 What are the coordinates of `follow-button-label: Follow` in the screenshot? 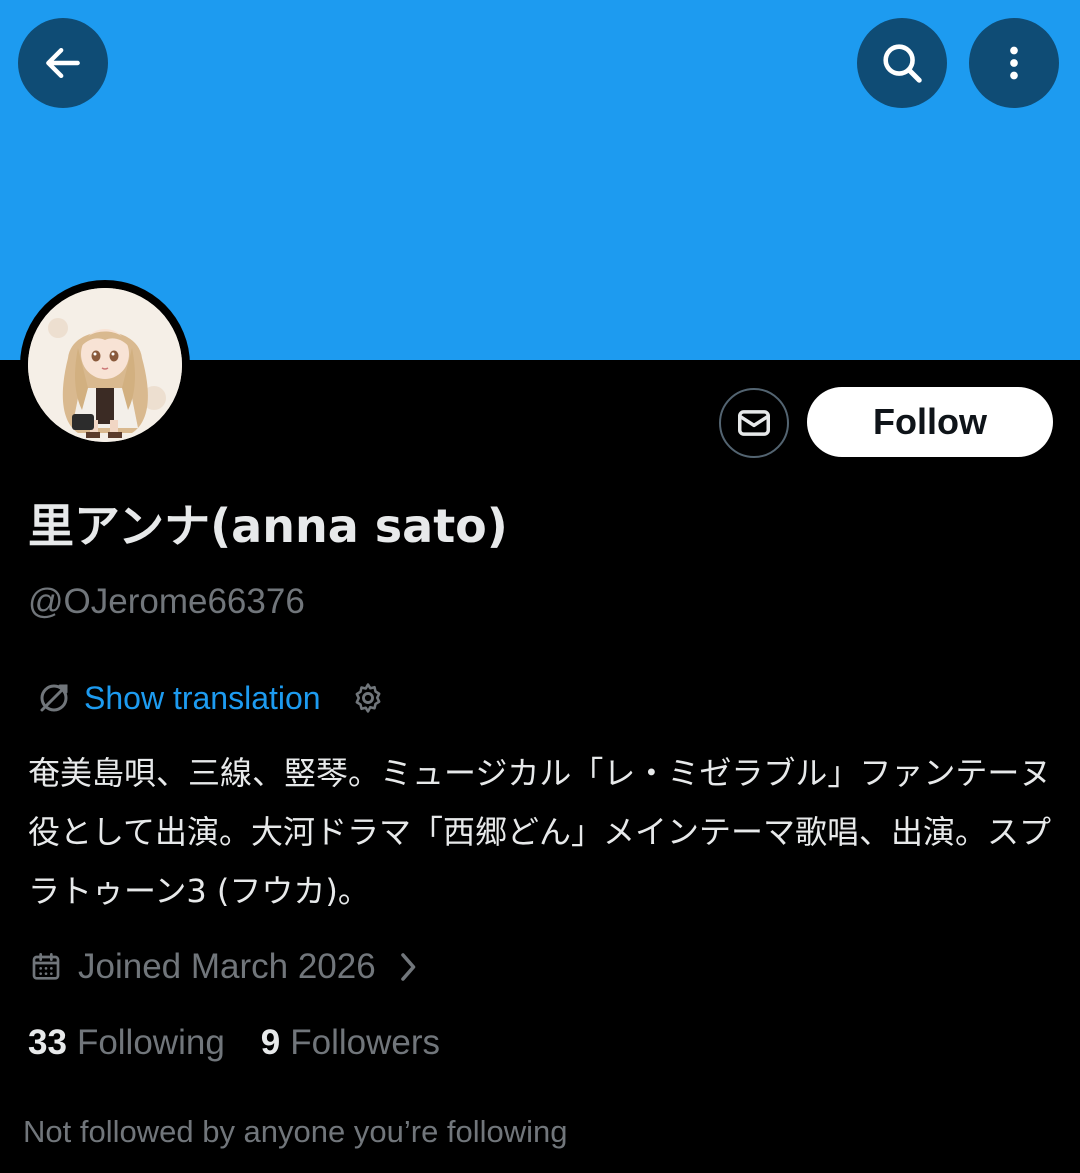 It's located at (930, 421).